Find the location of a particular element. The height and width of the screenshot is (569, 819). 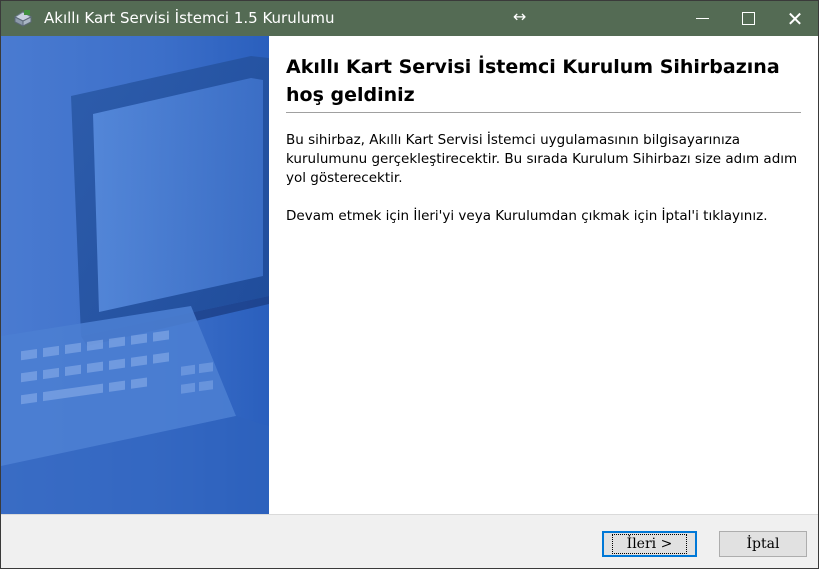

minimize-icon is located at coordinates (702, 18).